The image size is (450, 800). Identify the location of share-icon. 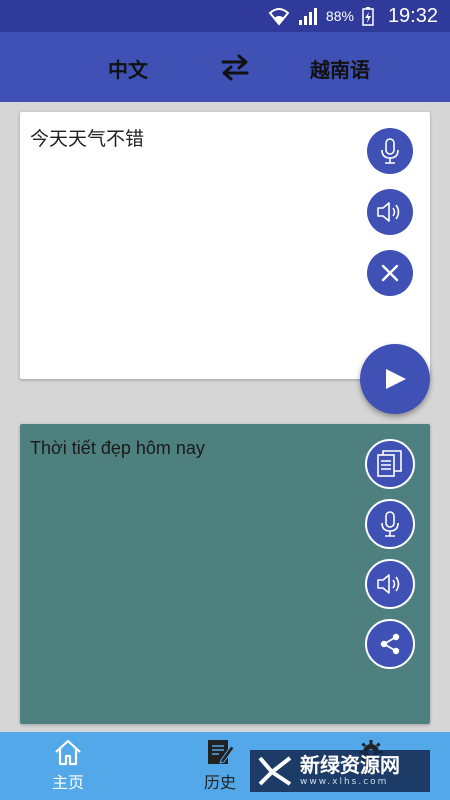
(390, 644).